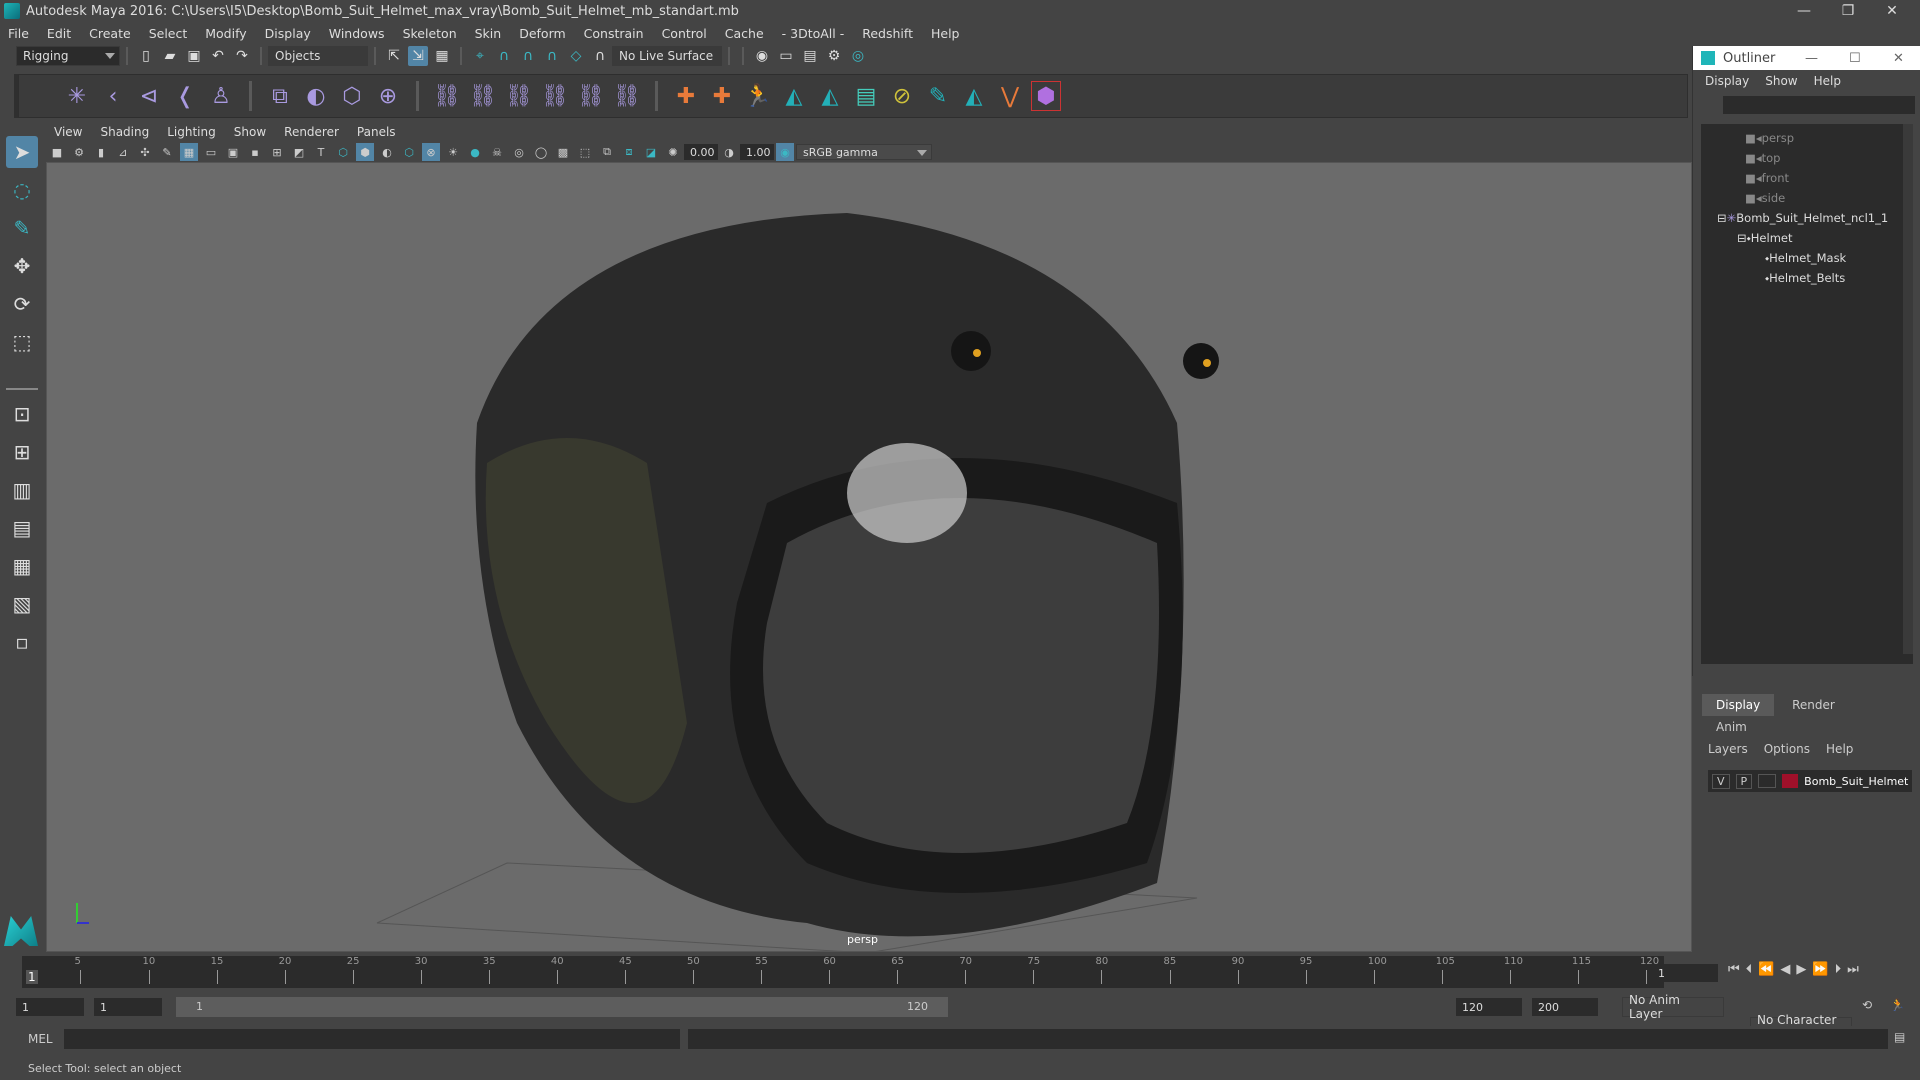  What do you see at coordinates (394, 56) in the screenshot?
I see `select-hierarchy-icon: ⇱` at bounding box center [394, 56].